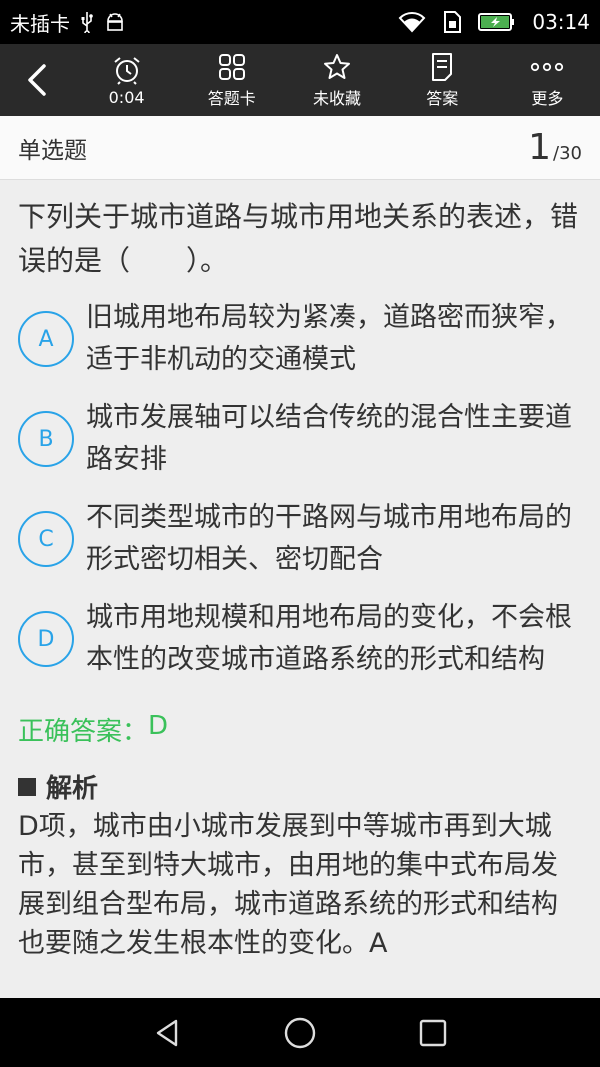 The width and height of the screenshot is (600, 1067). Describe the element at coordinates (115, 22) in the screenshot. I see `android-debug-icon` at that location.